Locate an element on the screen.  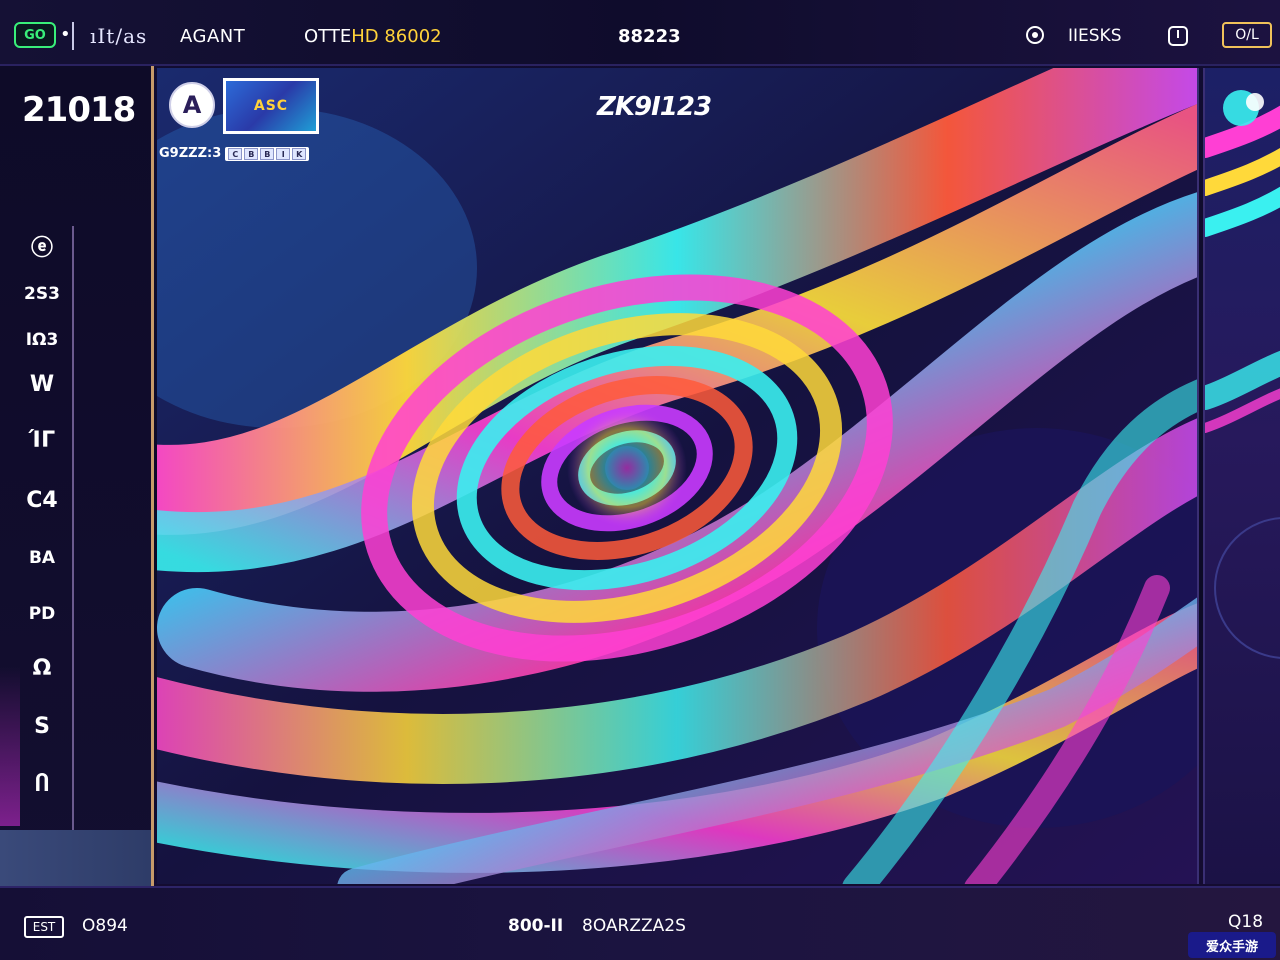
sidebar-glow is located at coordinates (10, 746).